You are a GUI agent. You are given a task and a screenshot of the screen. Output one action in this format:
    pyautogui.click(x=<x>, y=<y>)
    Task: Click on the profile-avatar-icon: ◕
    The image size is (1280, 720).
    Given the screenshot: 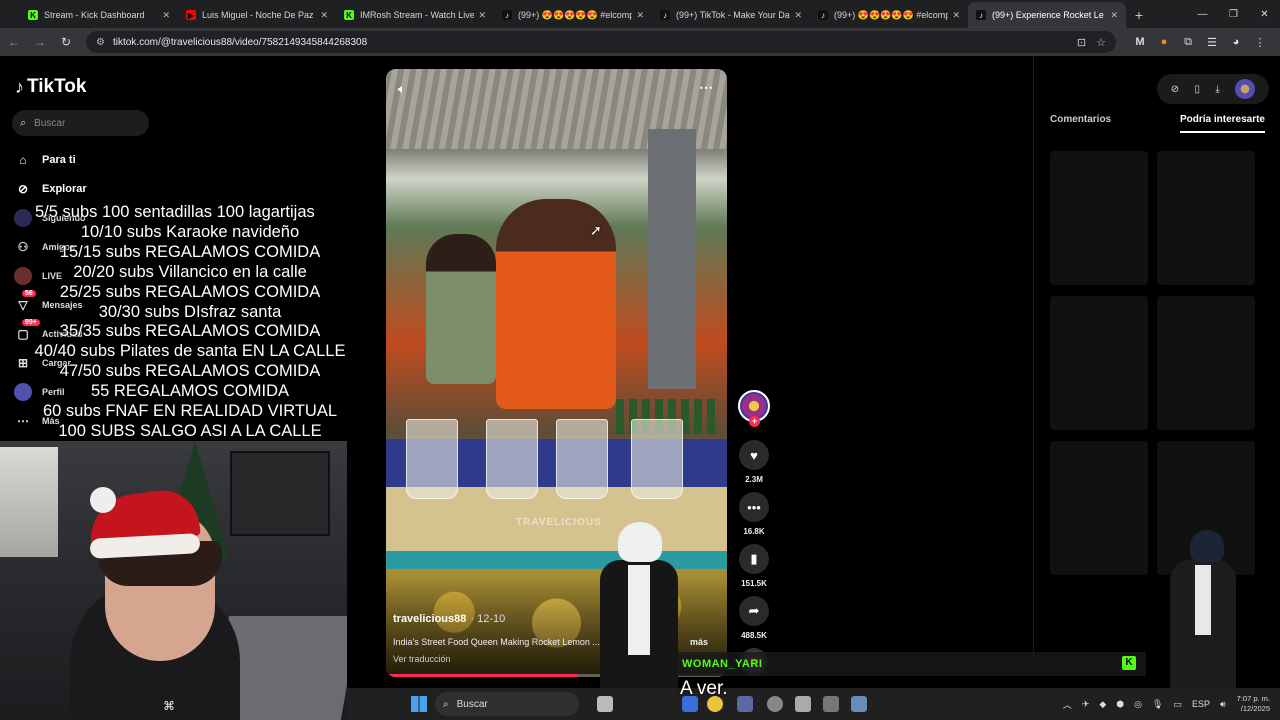 What is the action you would take?
    pyautogui.click(x=1236, y=42)
    